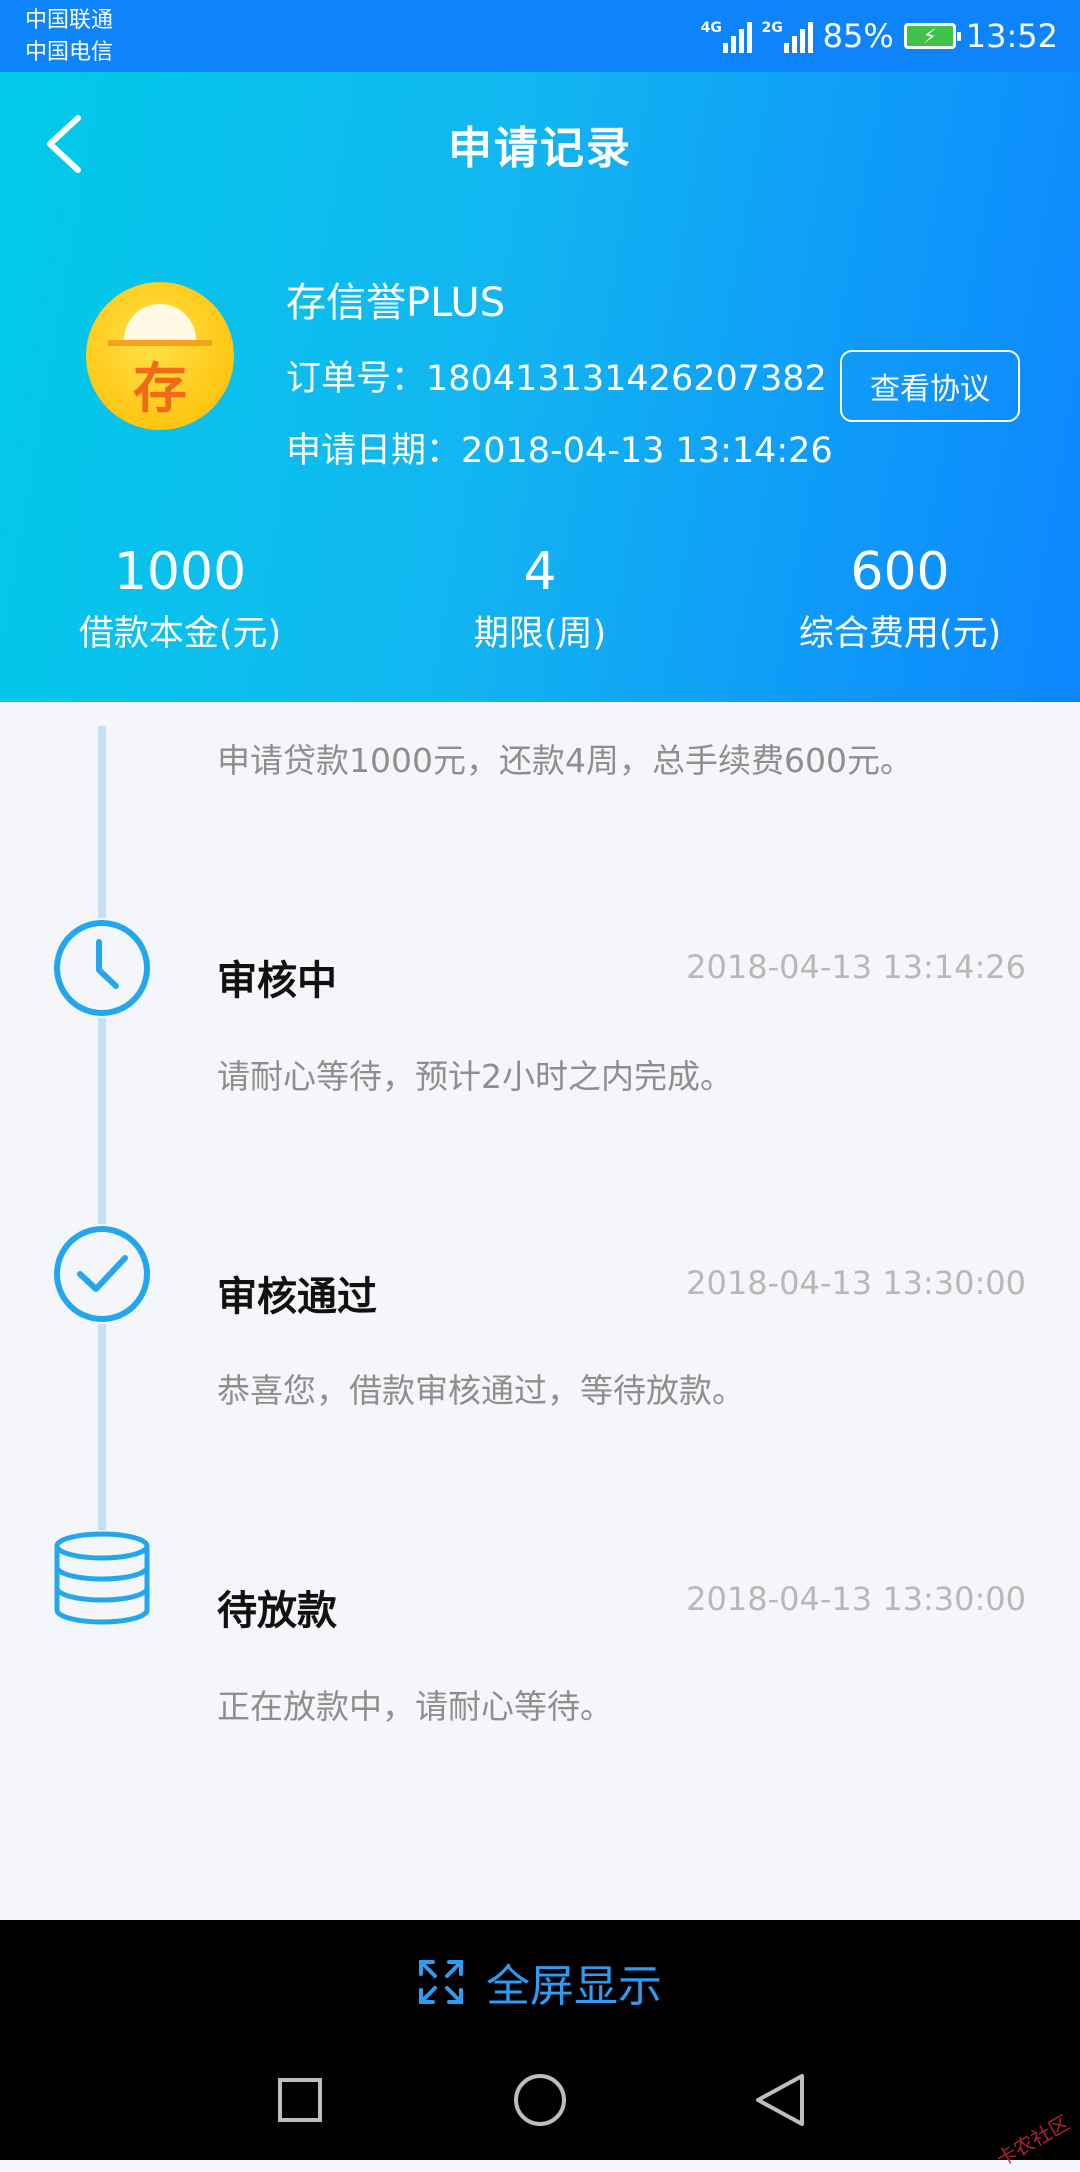 This screenshot has width=1080, height=2172. I want to click on step-desc: 恭喜您，借款审核通过，等待放款。, so click(481, 1390).